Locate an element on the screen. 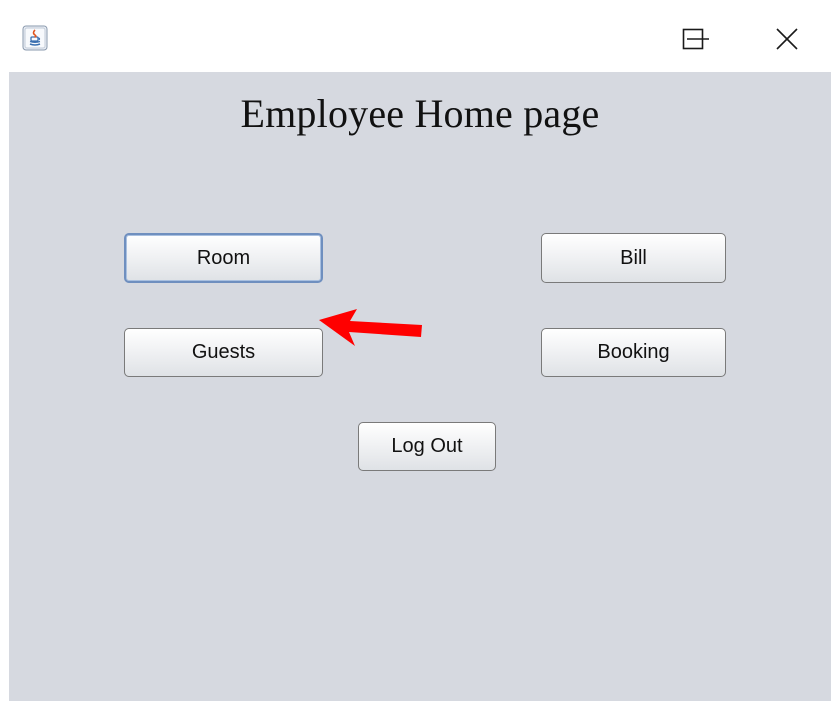  guests-button: Guests is located at coordinates (223, 352).